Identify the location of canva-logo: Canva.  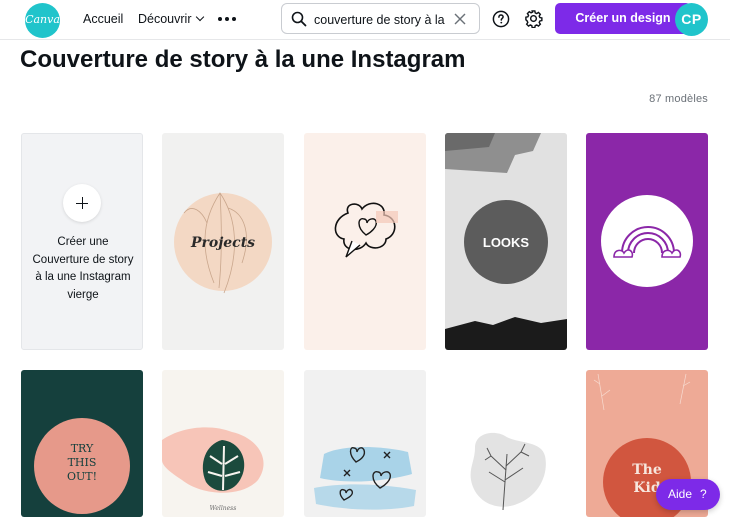
(42, 20).